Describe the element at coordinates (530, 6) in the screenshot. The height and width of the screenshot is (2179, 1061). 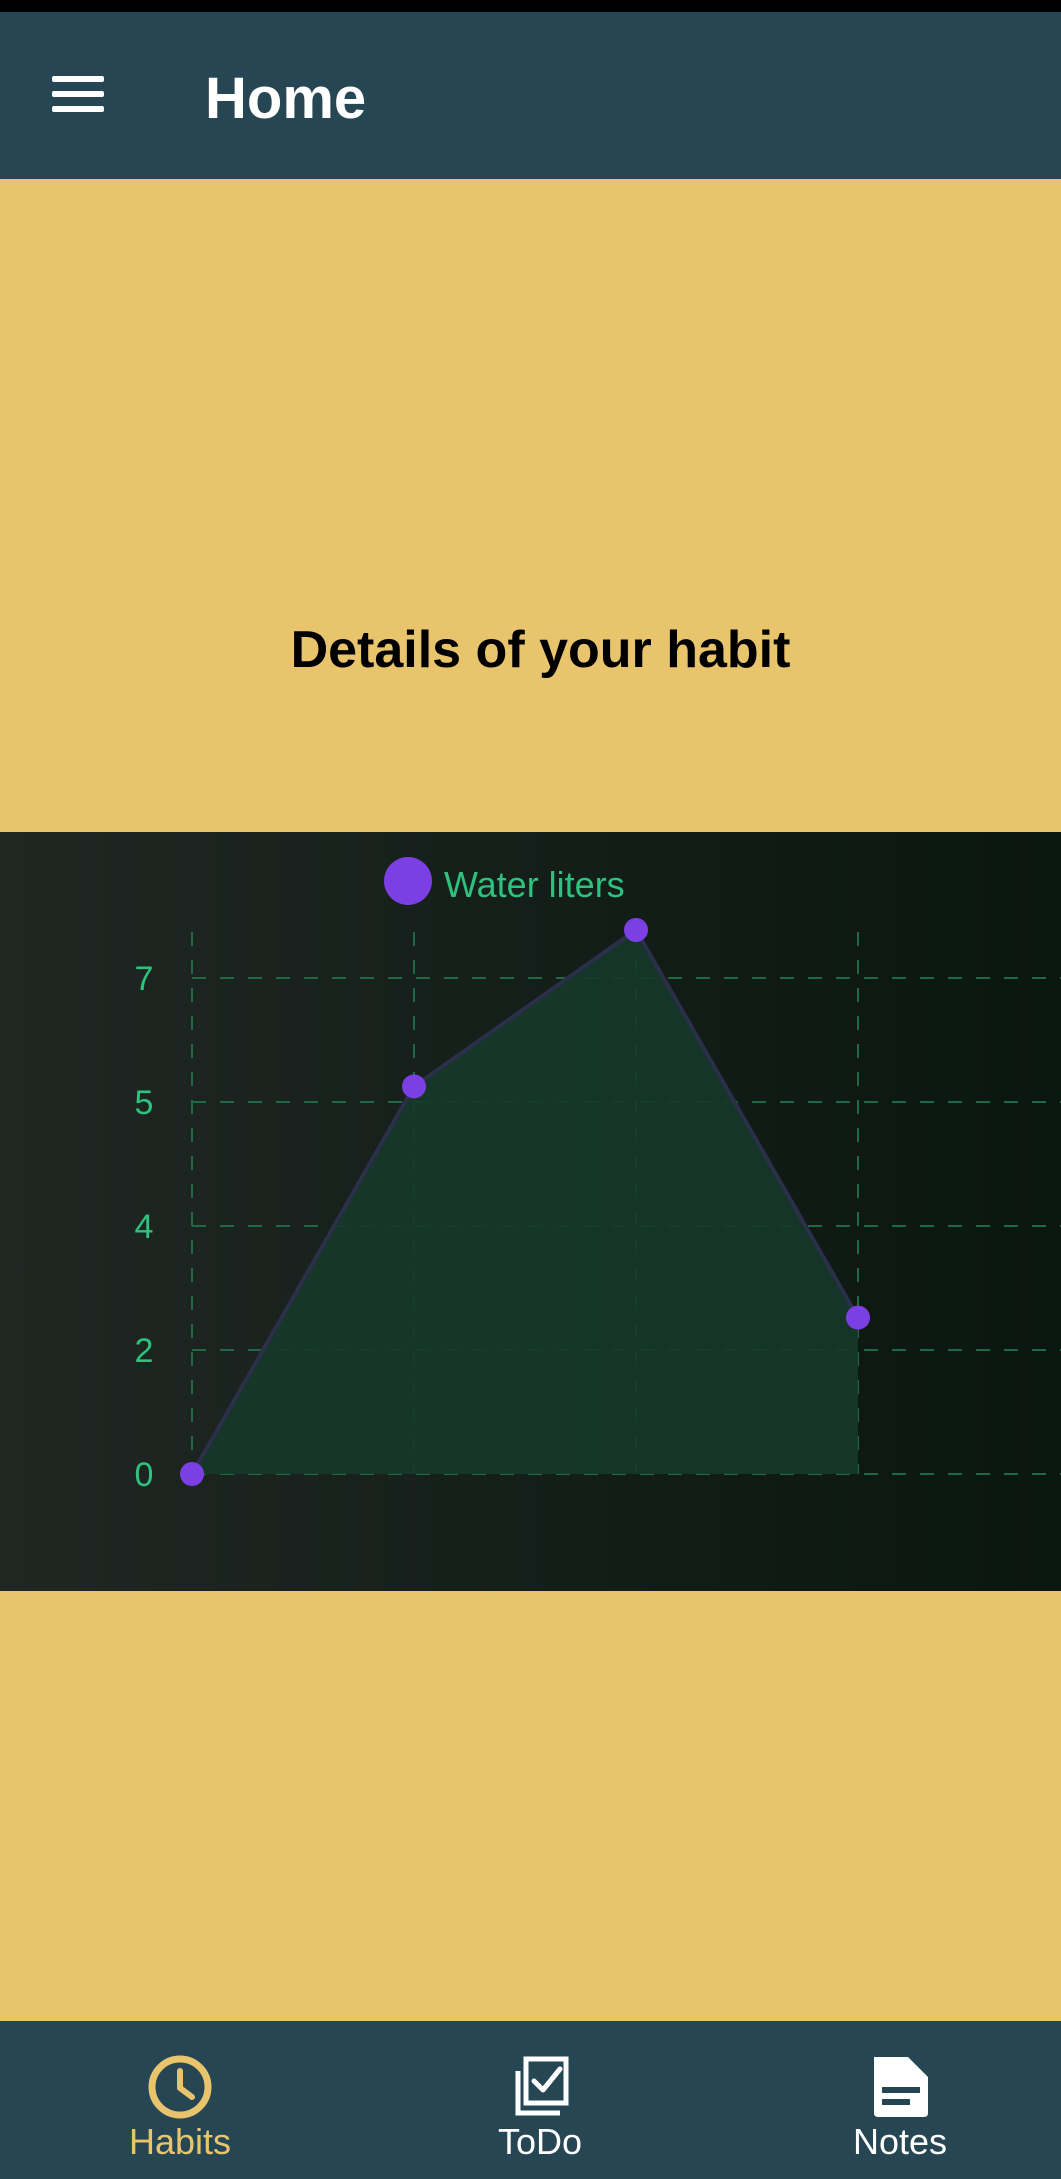
I see `status-bar` at that location.